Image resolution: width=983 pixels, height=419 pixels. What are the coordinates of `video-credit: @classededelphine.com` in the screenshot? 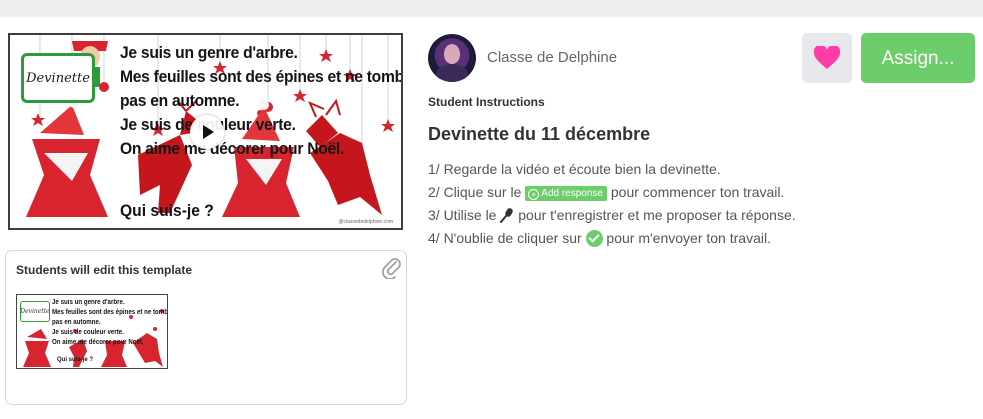 It's located at (365, 222).